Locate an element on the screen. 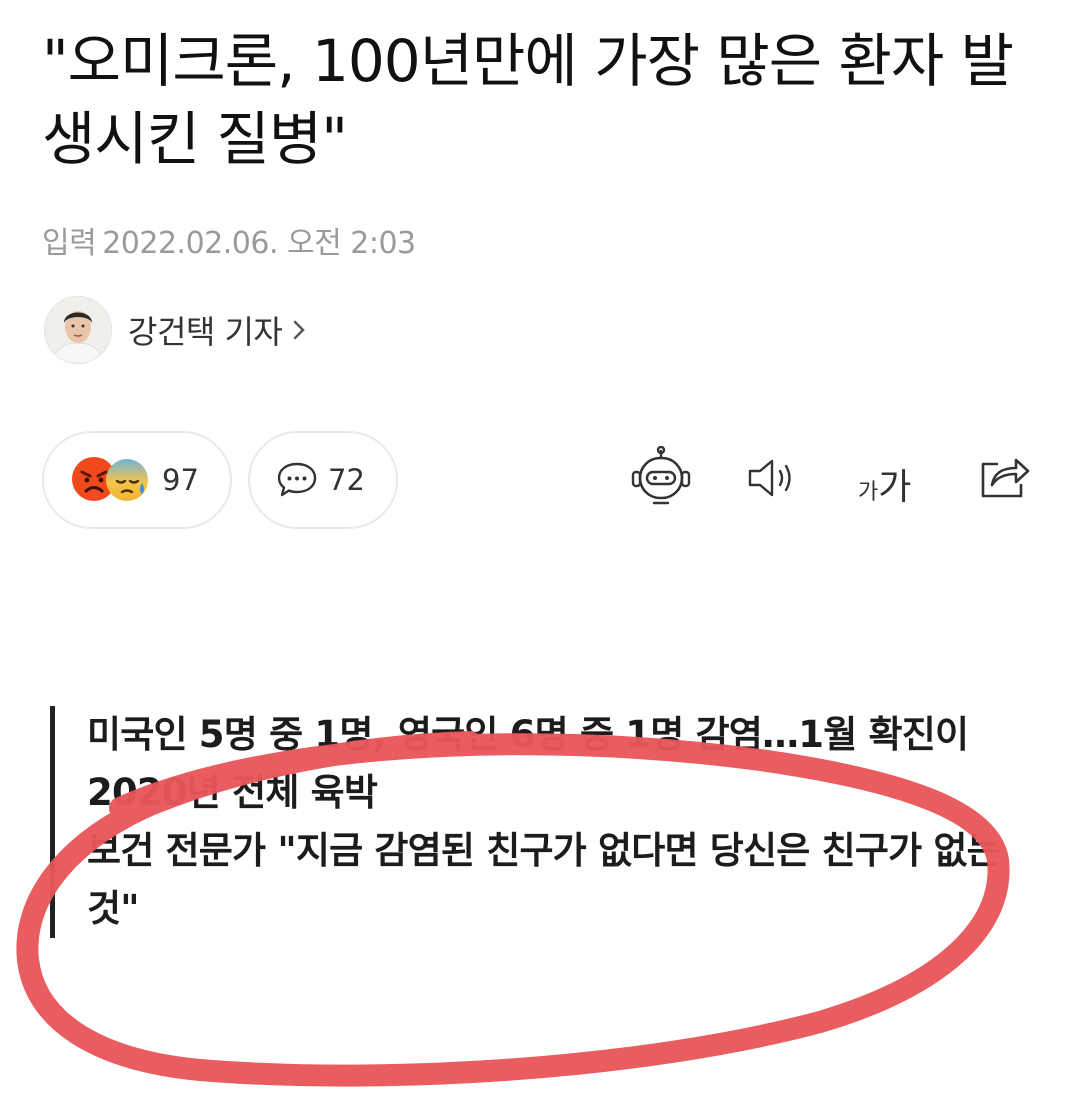 Image resolution: width=1080 pixels, height=1110 pixels. article-dateline: 입력 2022.02.06. 오전 2:03 is located at coordinates (229, 240).